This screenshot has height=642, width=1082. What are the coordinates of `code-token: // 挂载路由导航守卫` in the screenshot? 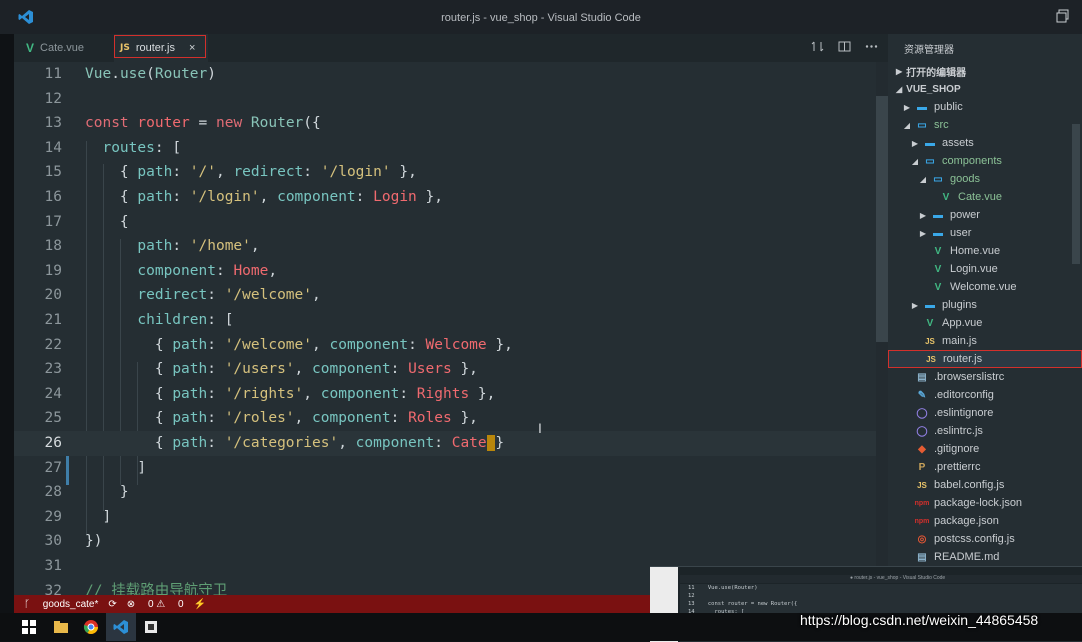 It's located at (156, 588).